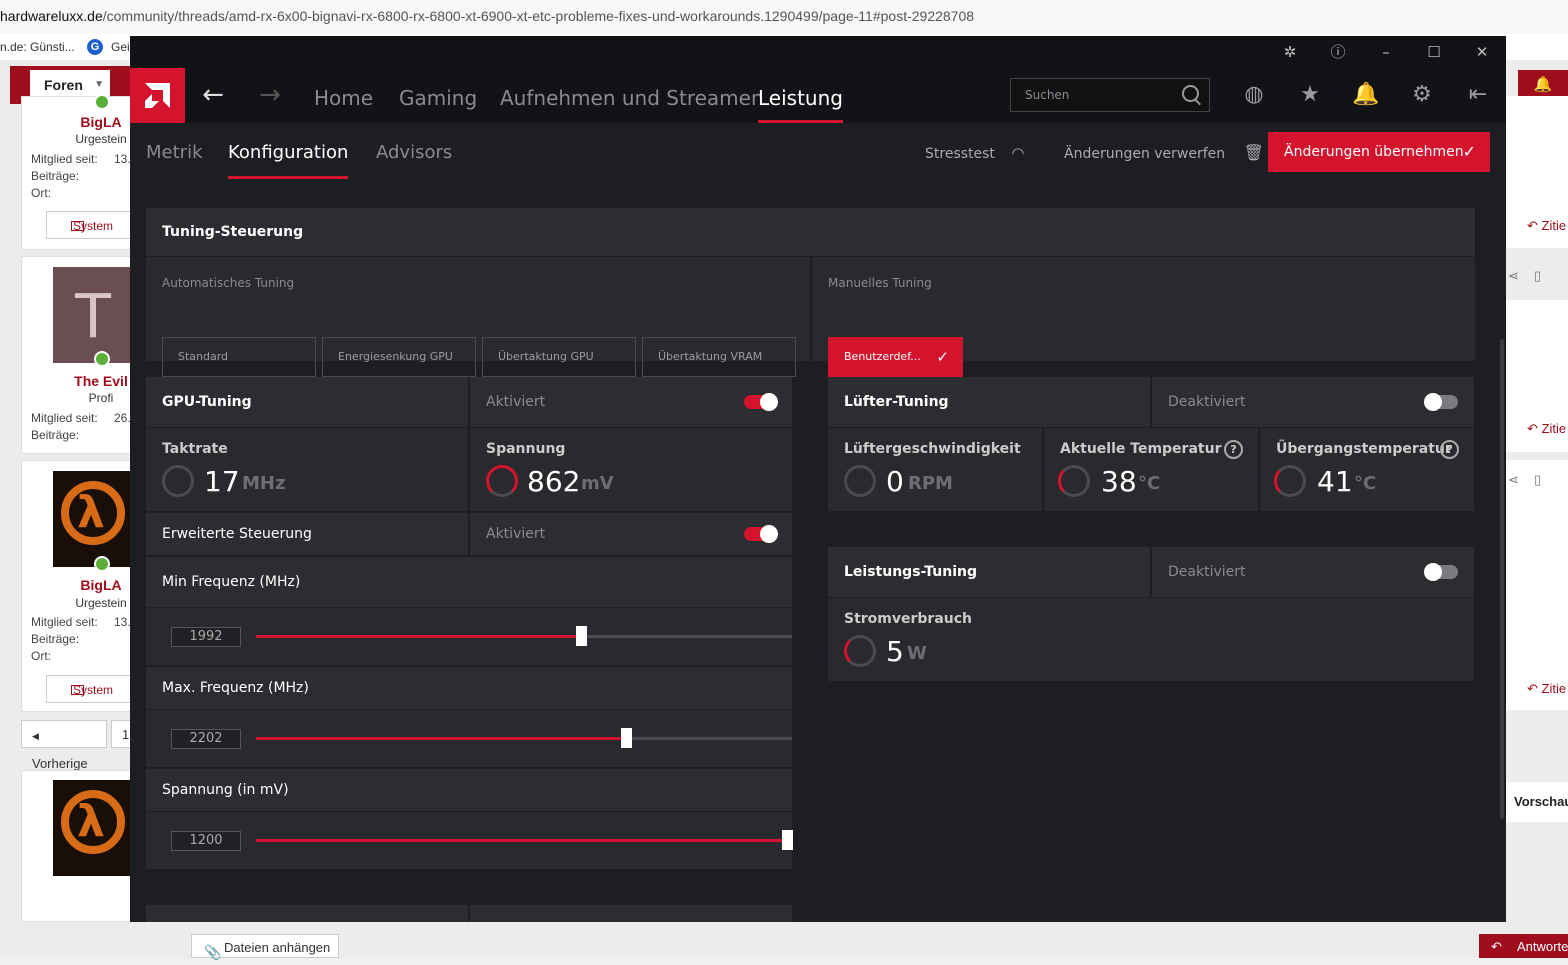  What do you see at coordinates (1502, 579) in the screenshot?
I see `scrollbar` at bounding box center [1502, 579].